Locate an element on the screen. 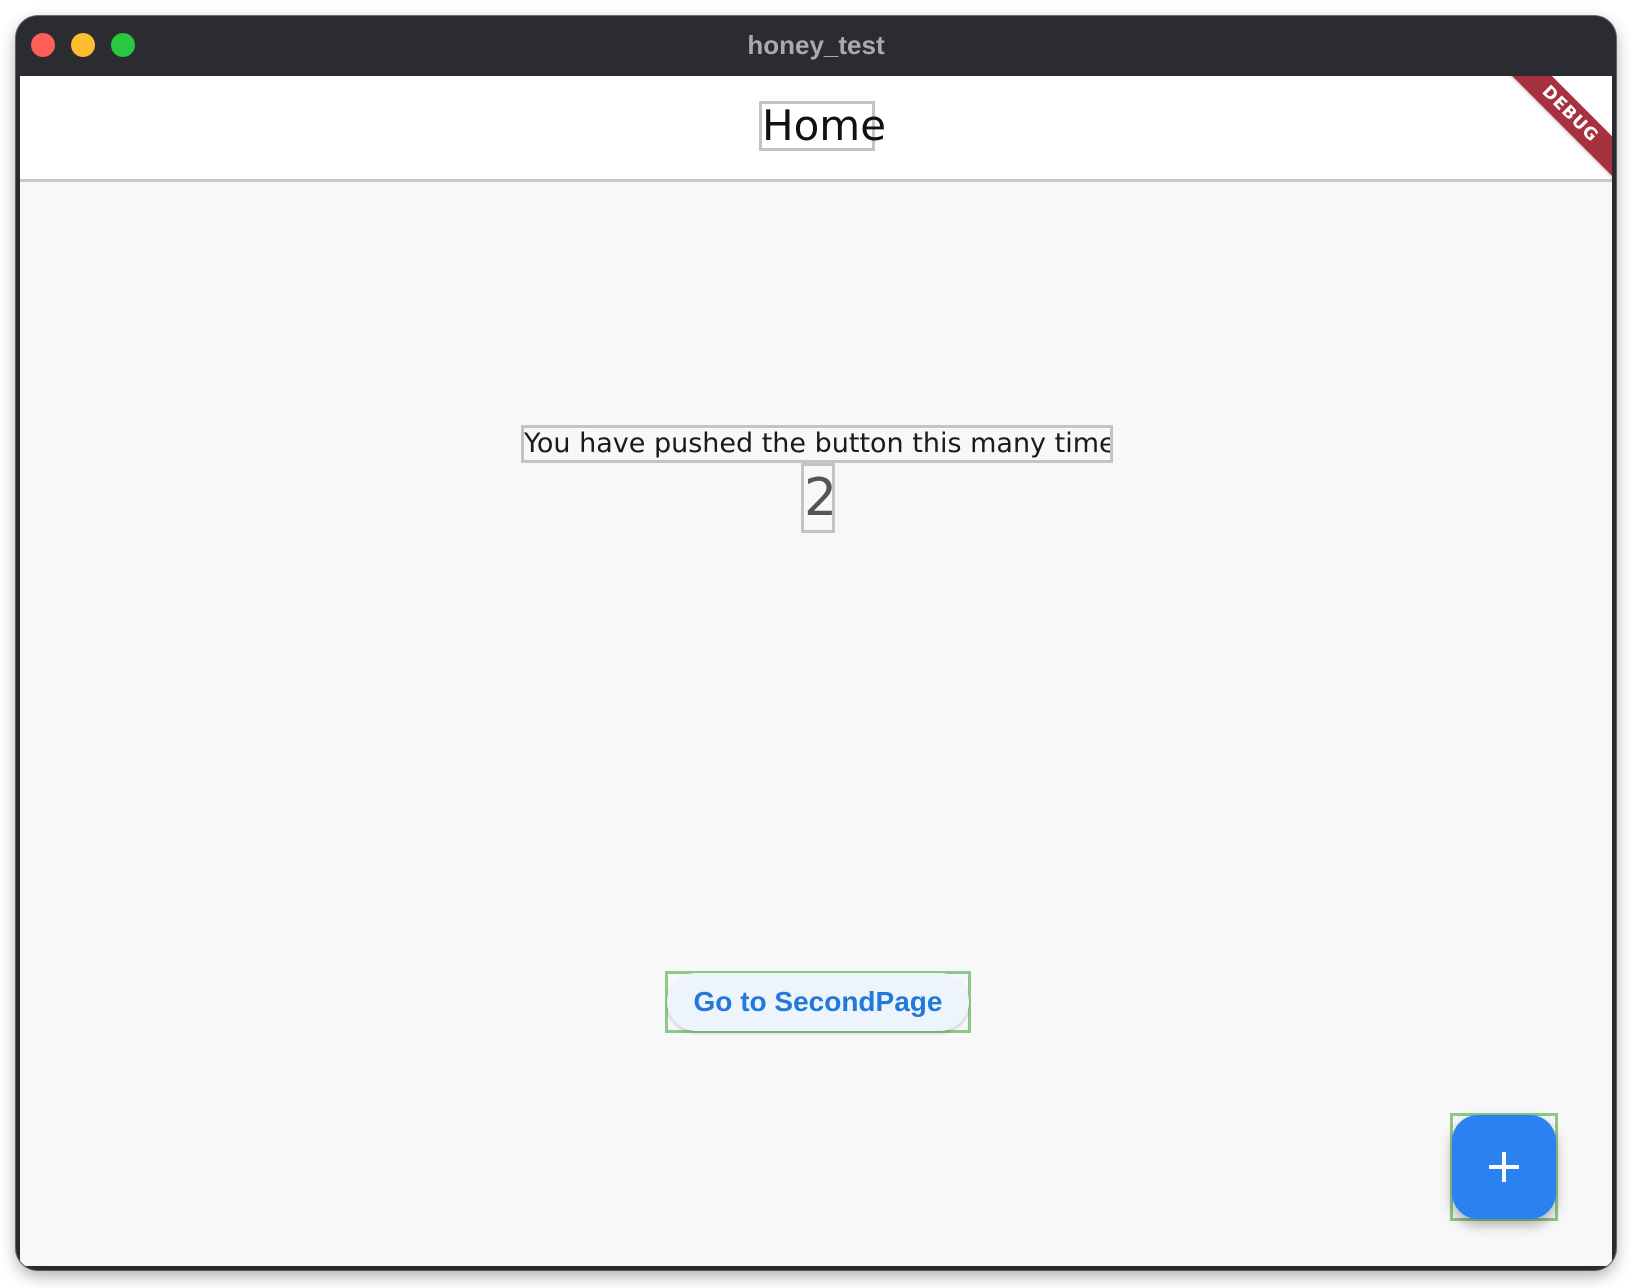 This screenshot has width=1632, height=1288. app-bar: Home DEBUG is located at coordinates (816, 129).